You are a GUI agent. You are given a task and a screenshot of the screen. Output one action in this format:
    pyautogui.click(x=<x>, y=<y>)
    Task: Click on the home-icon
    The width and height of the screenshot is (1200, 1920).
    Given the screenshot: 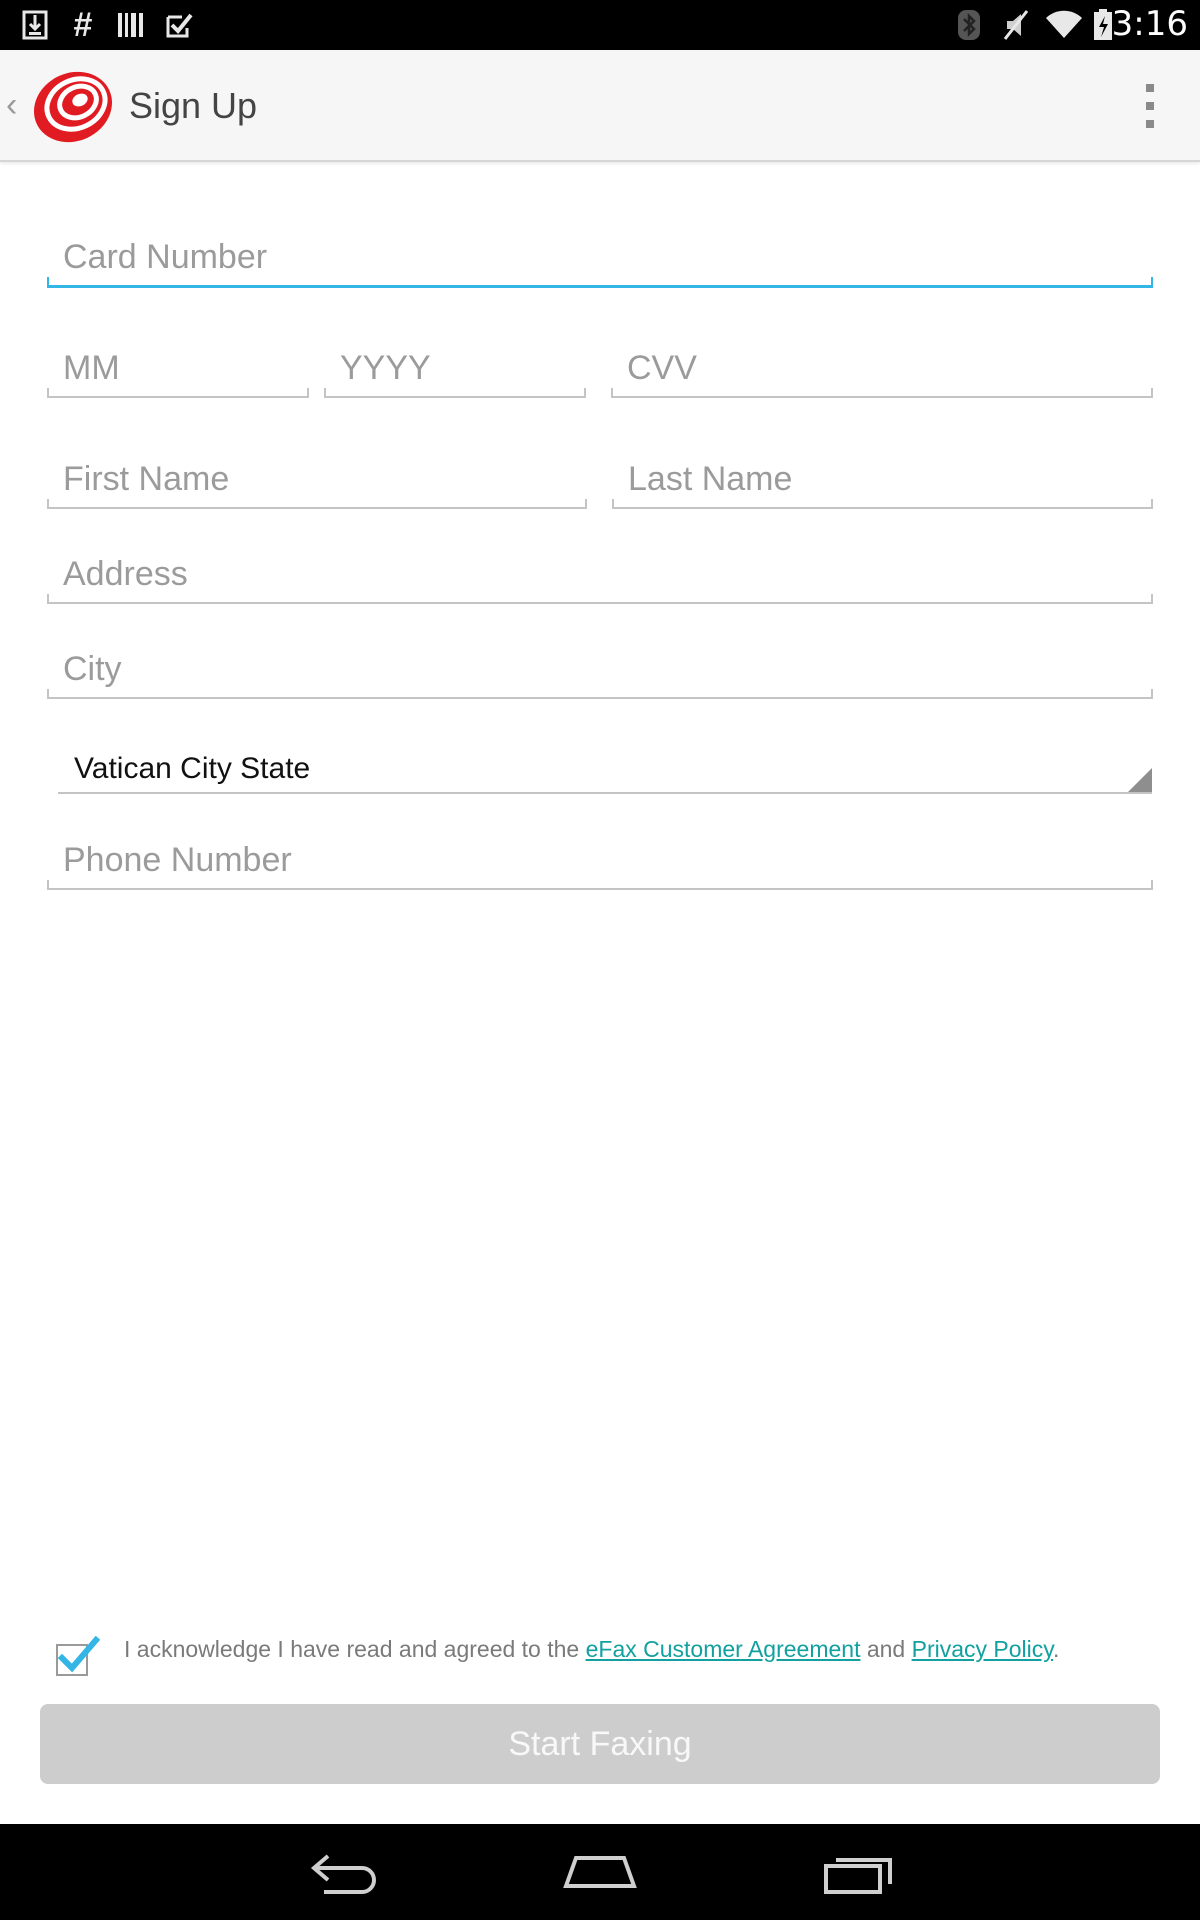 What is the action you would take?
    pyautogui.click(x=600, y=1872)
    